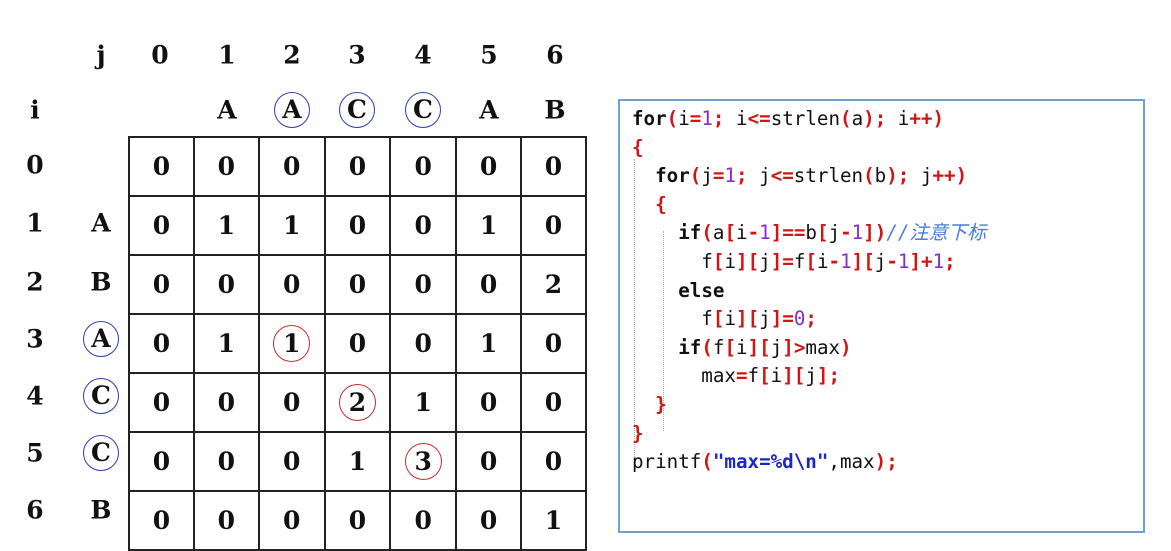  What do you see at coordinates (35, 510) in the screenshot?
I see `i-index: 6` at bounding box center [35, 510].